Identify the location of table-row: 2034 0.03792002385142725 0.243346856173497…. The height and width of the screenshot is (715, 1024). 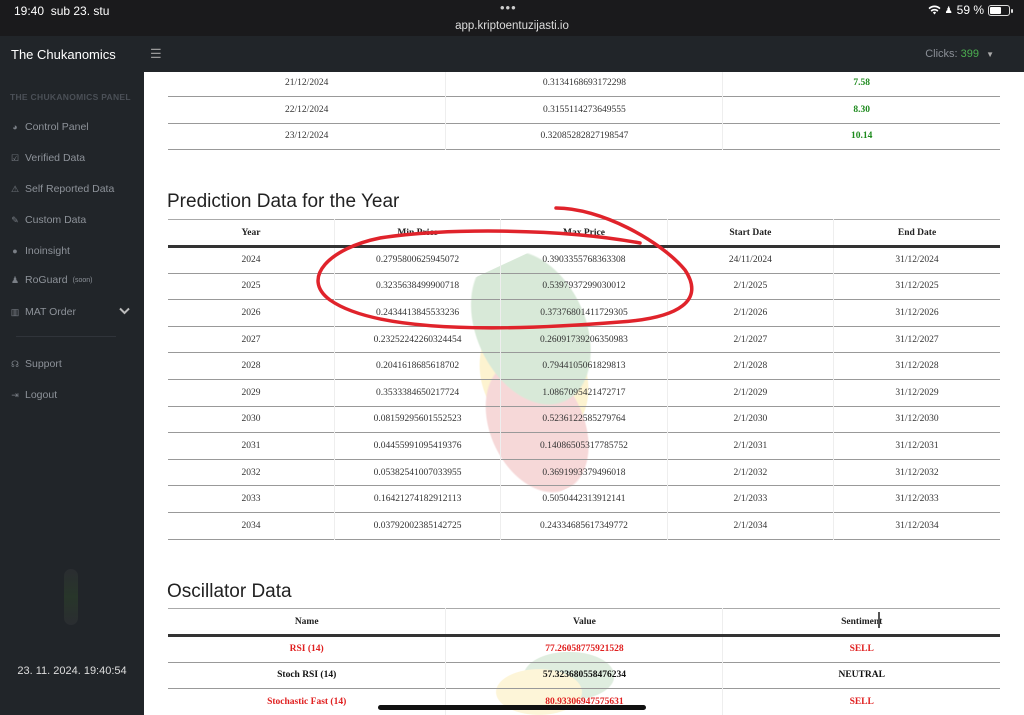
(584, 526).